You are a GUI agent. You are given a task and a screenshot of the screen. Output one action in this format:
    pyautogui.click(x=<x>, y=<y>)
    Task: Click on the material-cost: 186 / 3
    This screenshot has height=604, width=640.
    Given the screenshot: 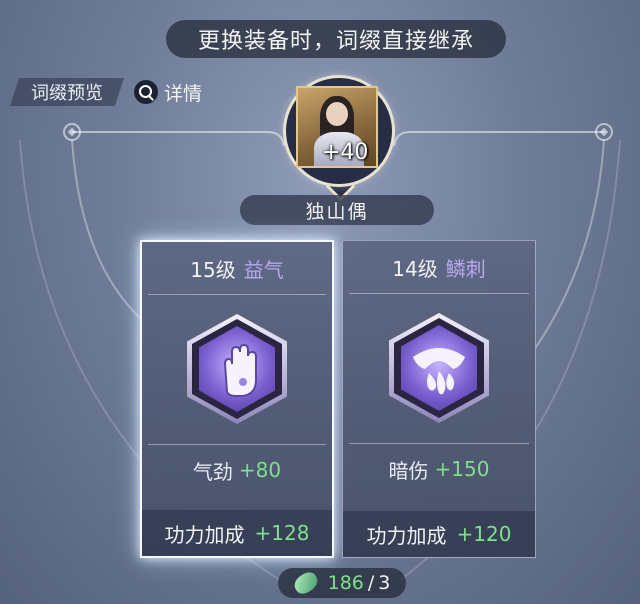 What is the action you would take?
    pyautogui.click(x=342, y=583)
    